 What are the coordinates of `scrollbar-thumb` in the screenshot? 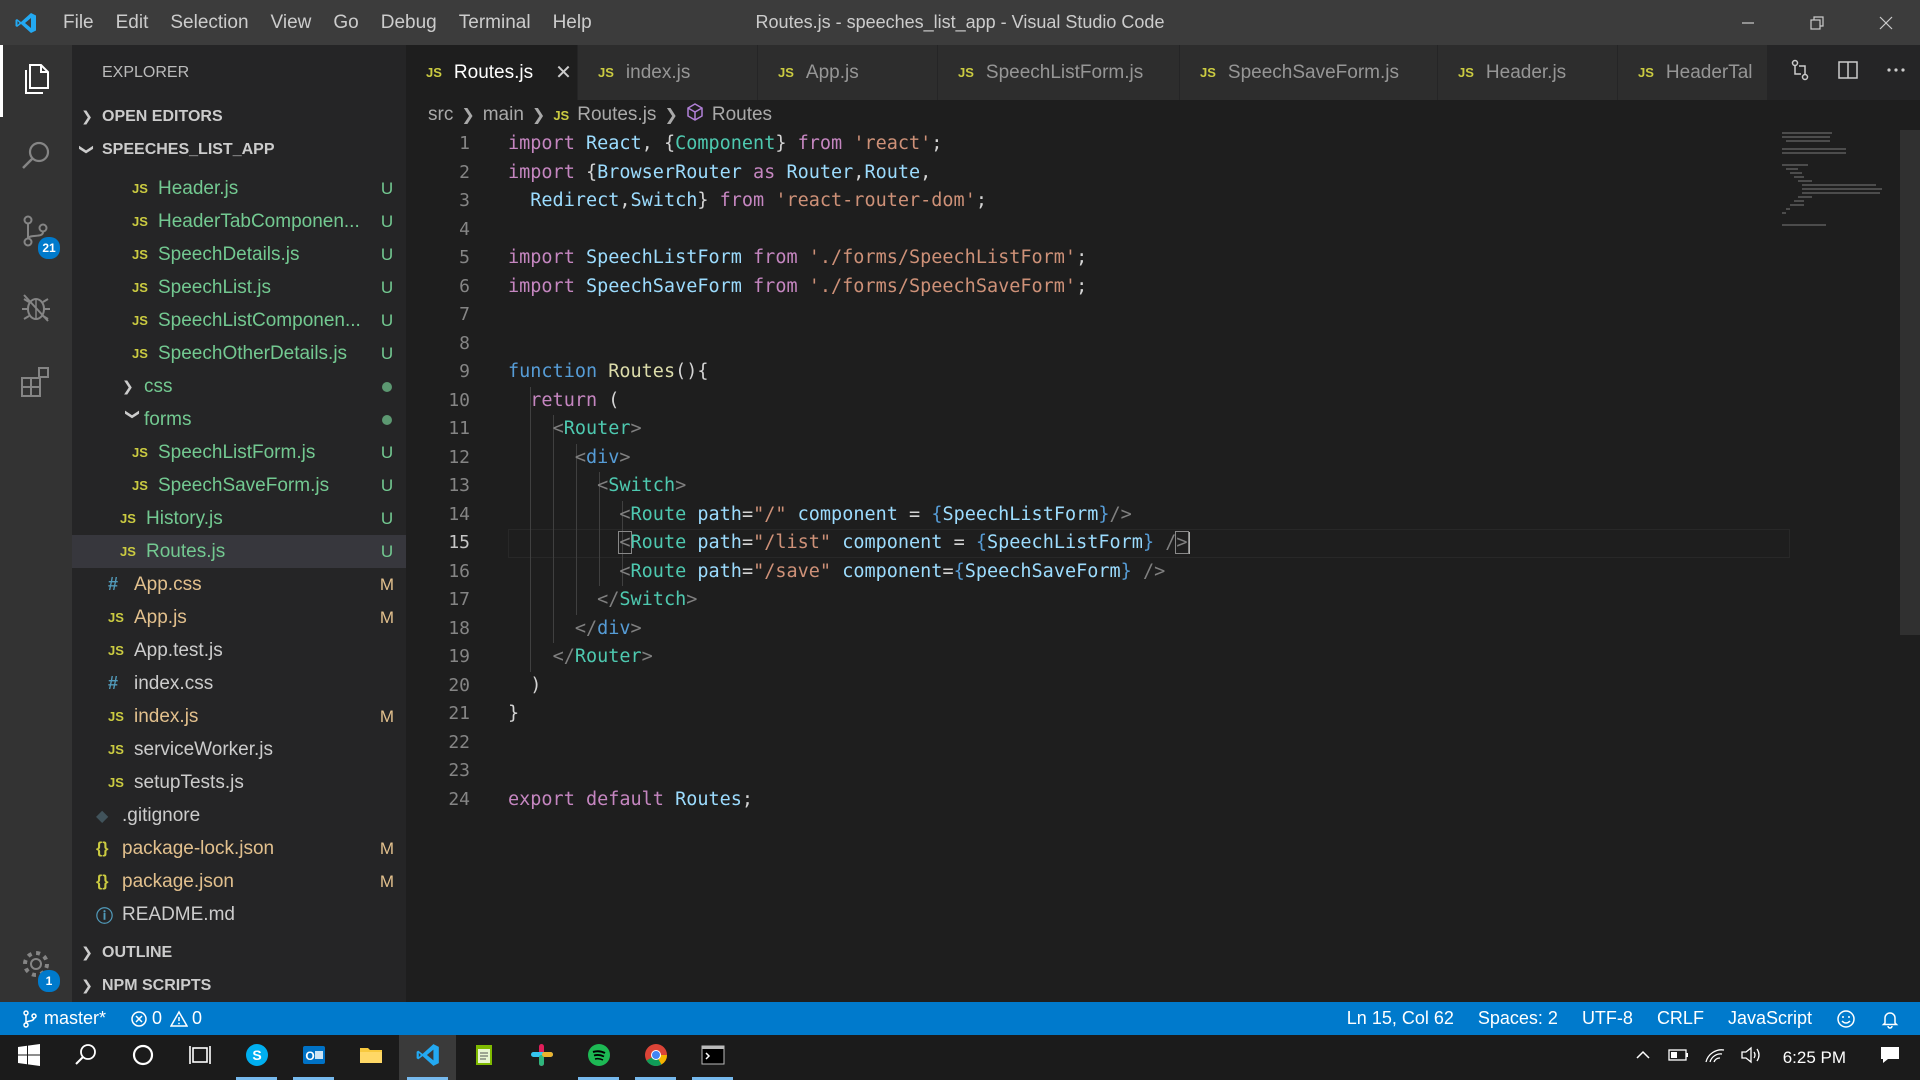 It's located at (1910, 382).